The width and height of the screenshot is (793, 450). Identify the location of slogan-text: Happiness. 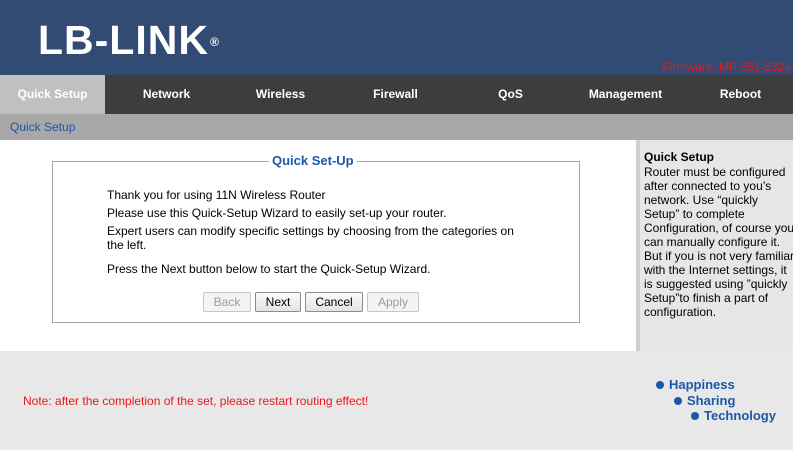
(702, 384).